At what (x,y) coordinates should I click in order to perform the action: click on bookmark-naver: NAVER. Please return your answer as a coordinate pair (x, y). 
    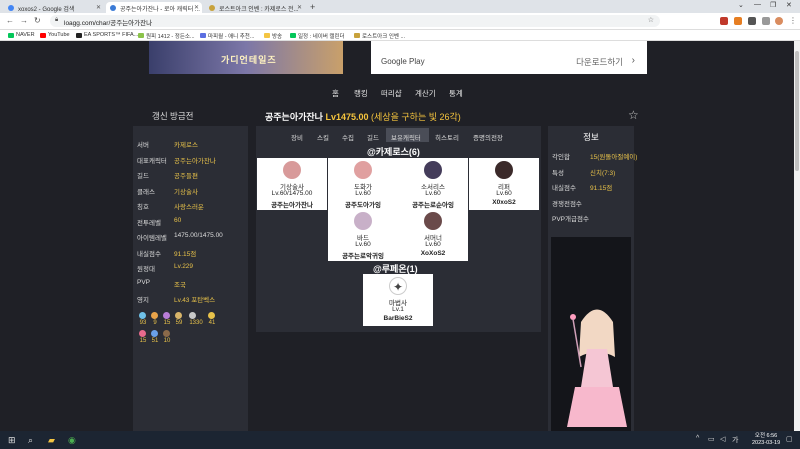
    Looking at the image, I should click on (21, 35).